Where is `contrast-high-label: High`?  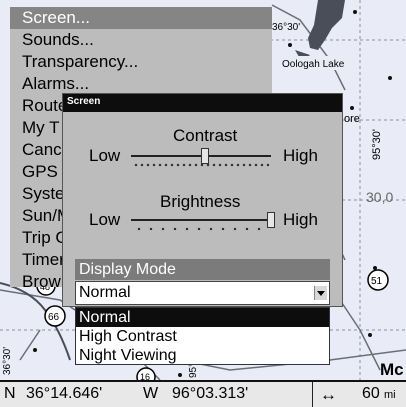 contrast-high-label: High is located at coordinates (300, 155).